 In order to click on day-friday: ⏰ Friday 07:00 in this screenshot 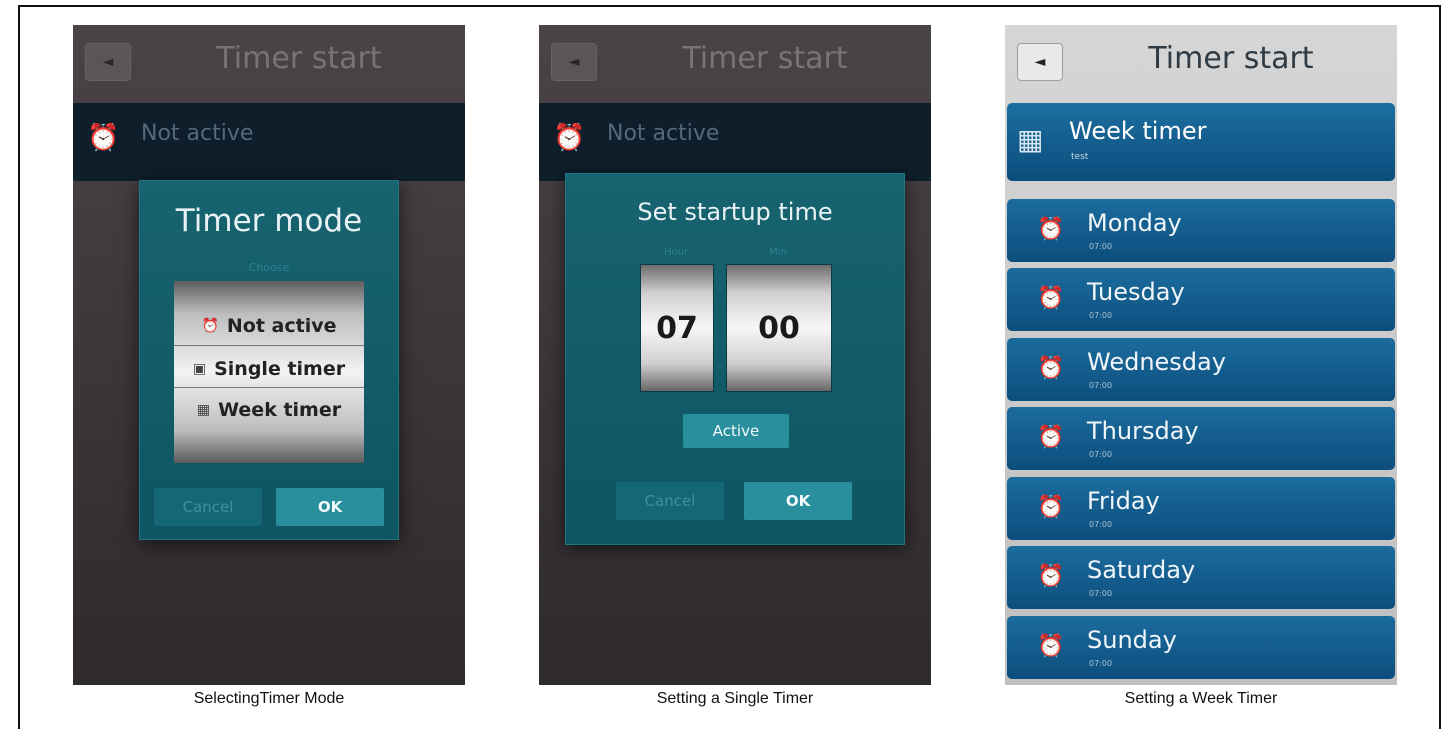, I will do `click(1201, 508)`.